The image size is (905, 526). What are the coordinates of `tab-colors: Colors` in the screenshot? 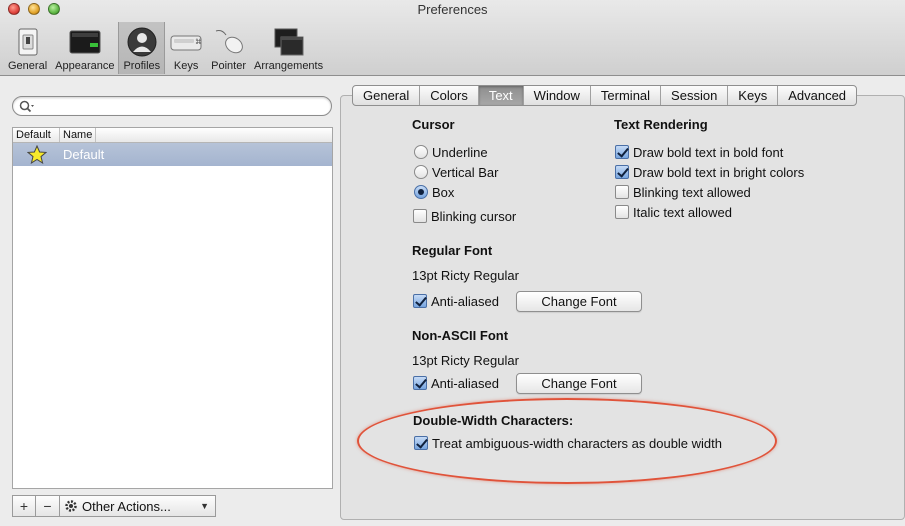 It's located at (449, 95).